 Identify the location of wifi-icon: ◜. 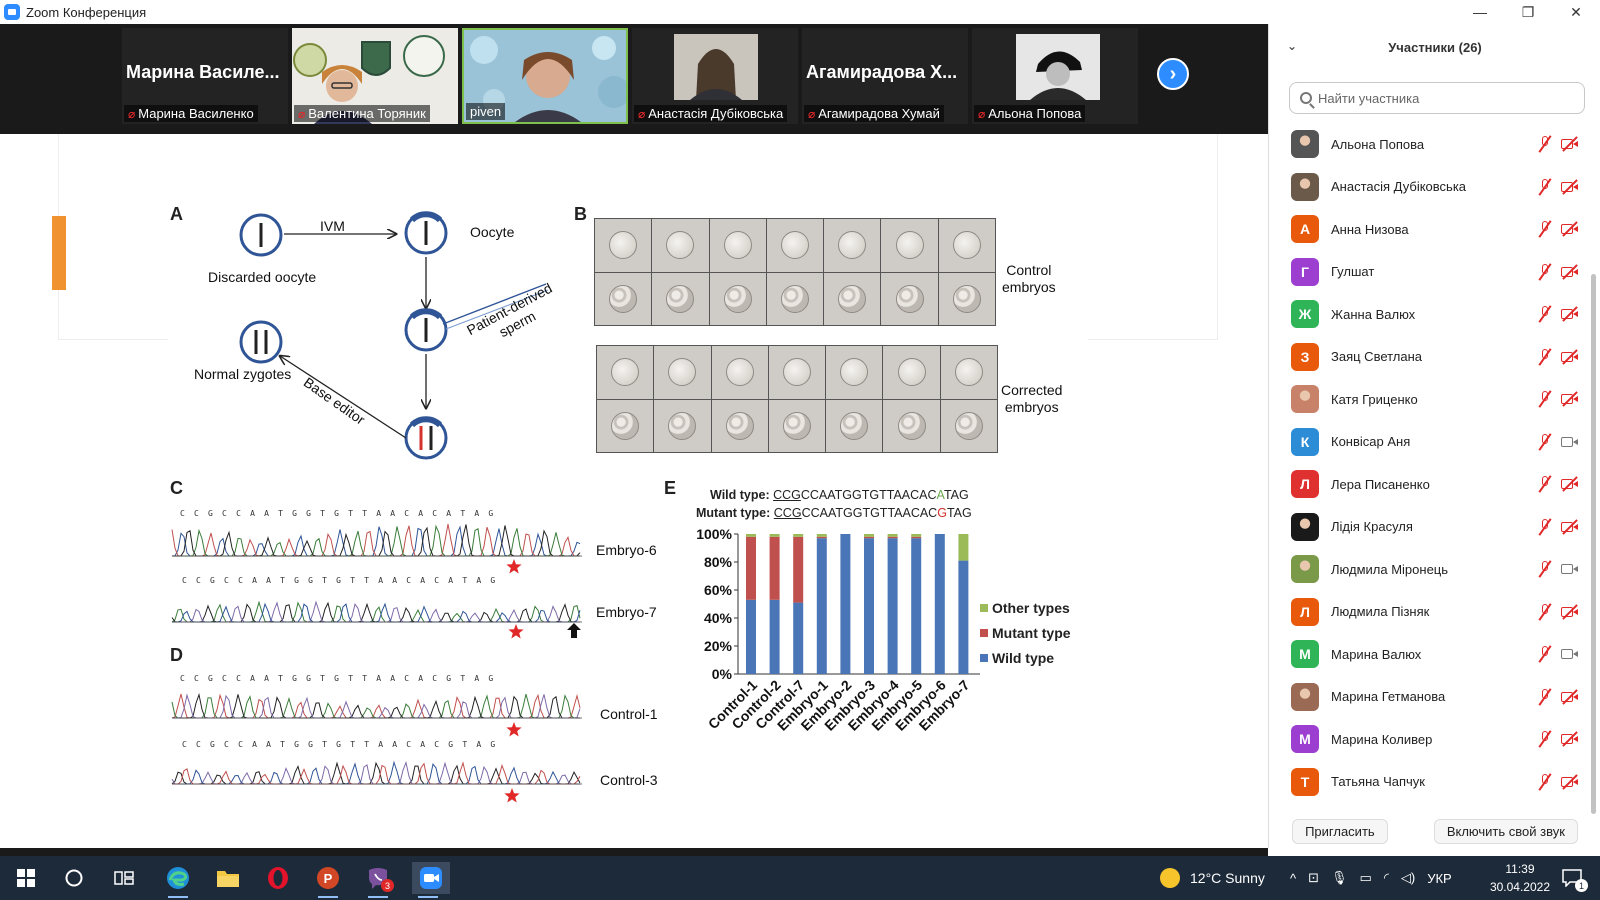
(1386, 878).